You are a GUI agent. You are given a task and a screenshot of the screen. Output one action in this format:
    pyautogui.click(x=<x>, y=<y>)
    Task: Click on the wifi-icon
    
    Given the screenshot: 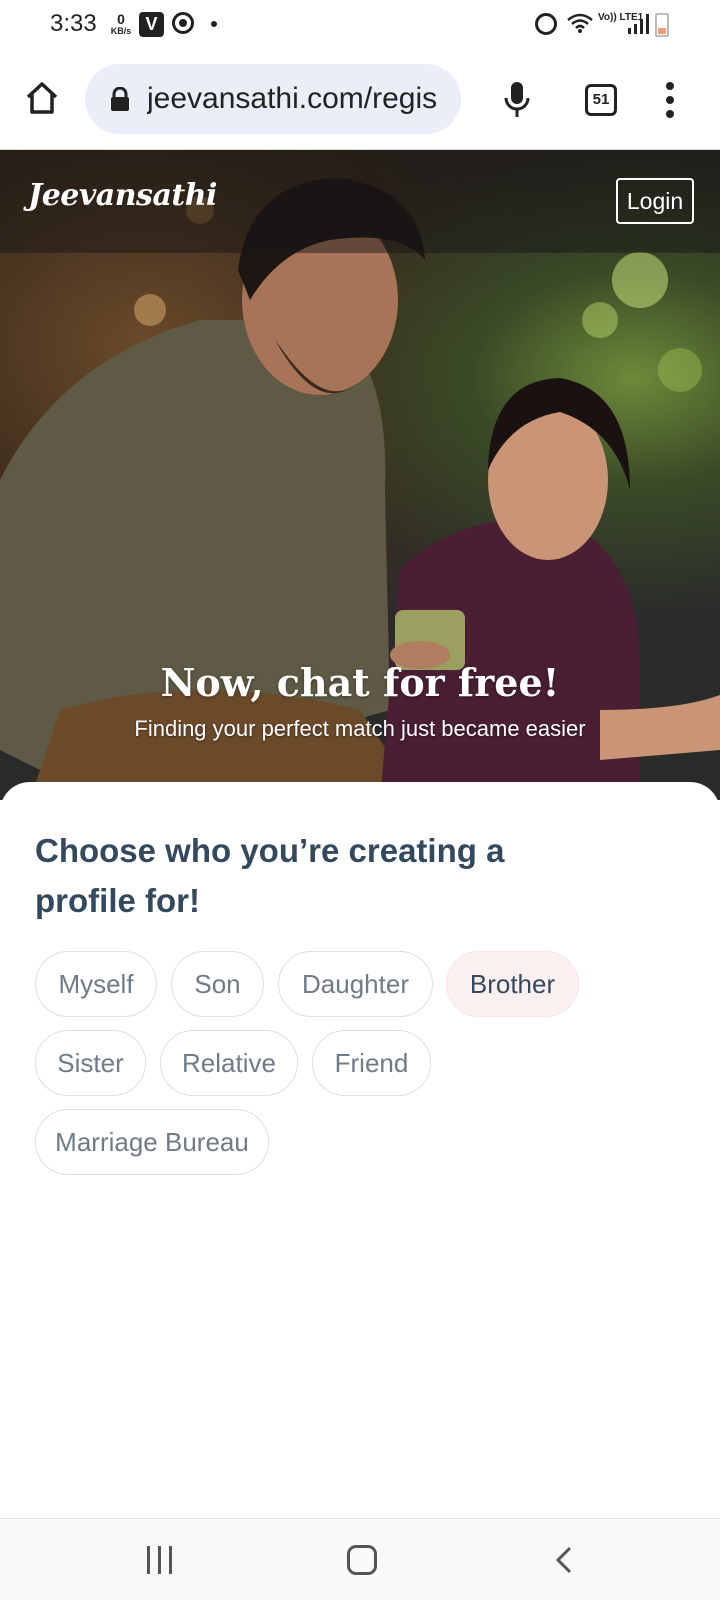 What is the action you would take?
    pyautogui.click(x=580, y=23)
    